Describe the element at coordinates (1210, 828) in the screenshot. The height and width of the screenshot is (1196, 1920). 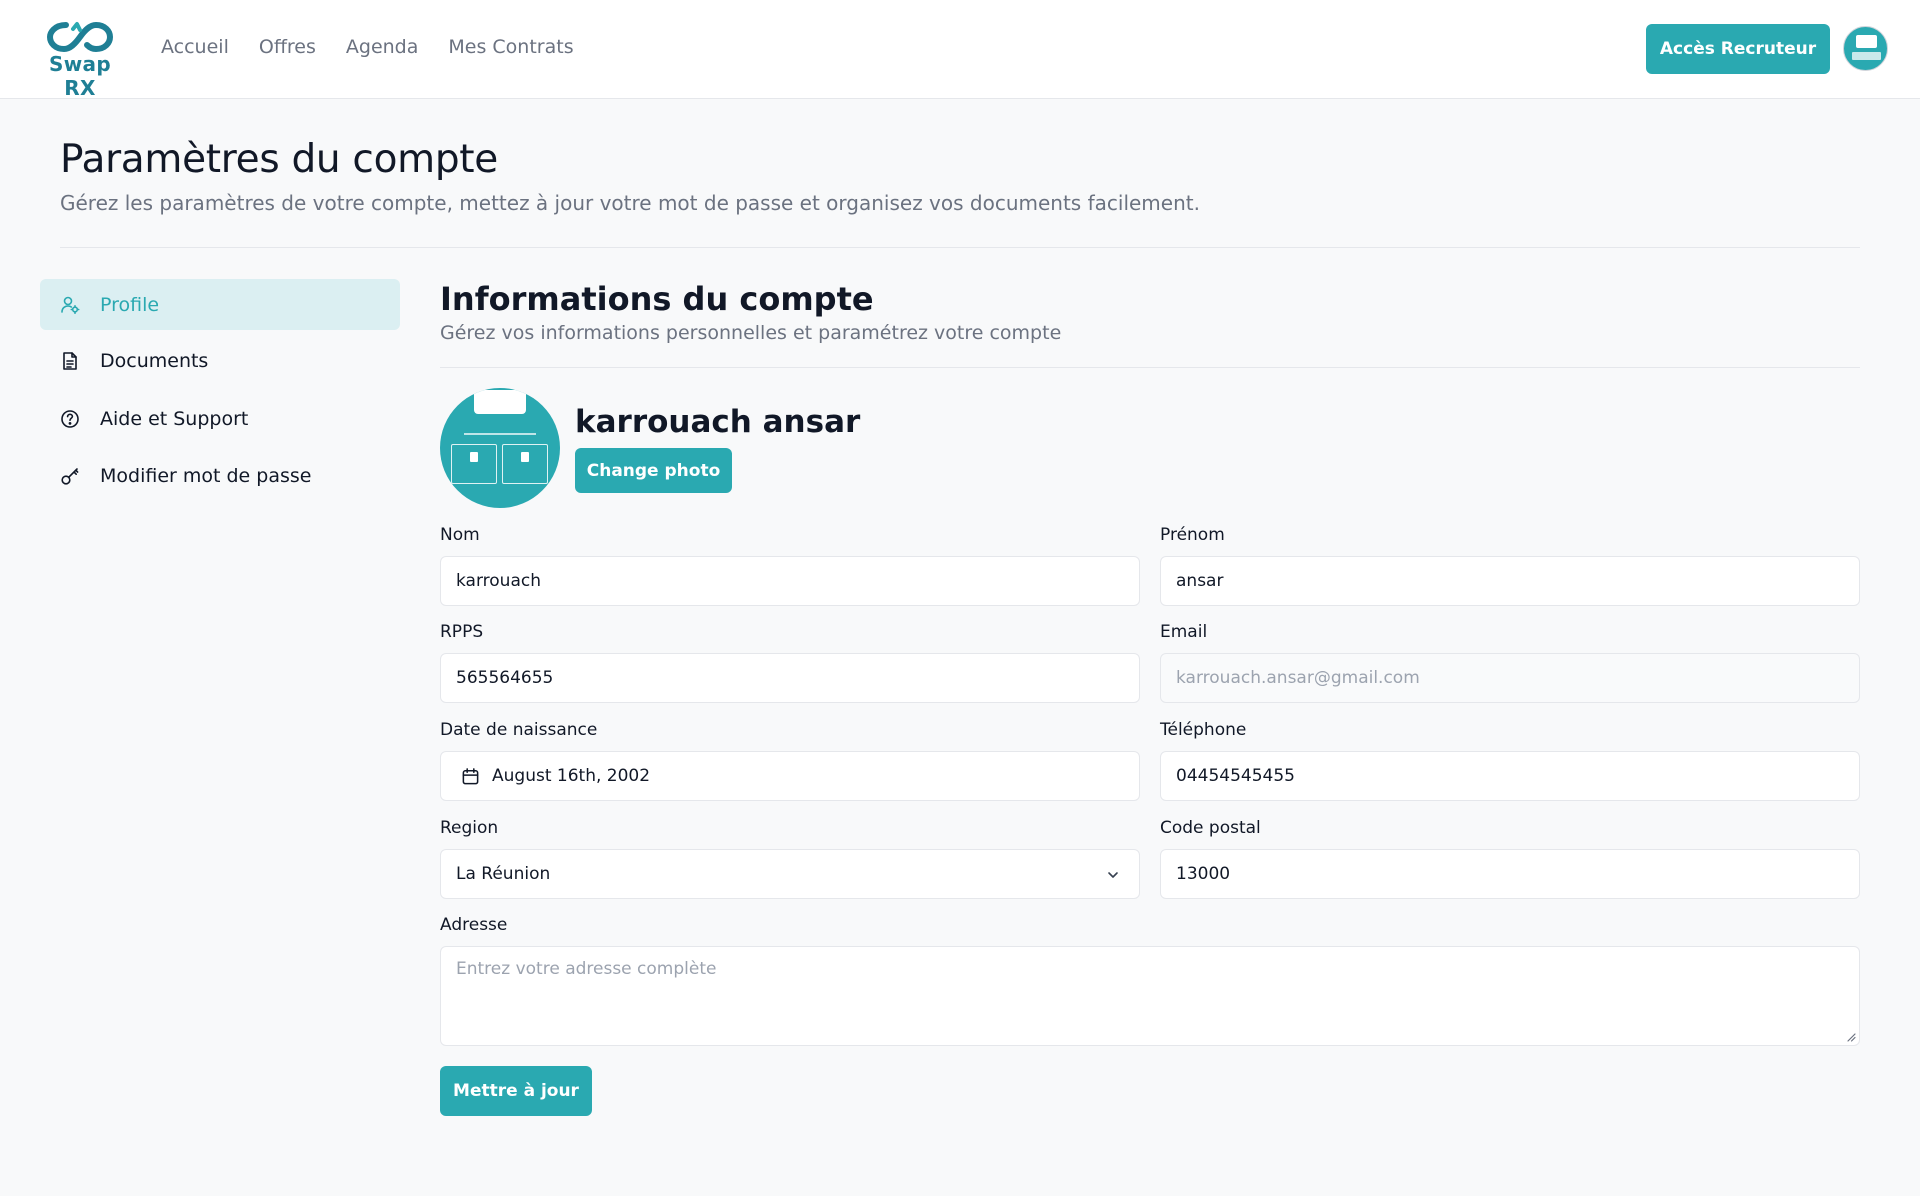
I see `code-postal-label: Code postal` at that location.